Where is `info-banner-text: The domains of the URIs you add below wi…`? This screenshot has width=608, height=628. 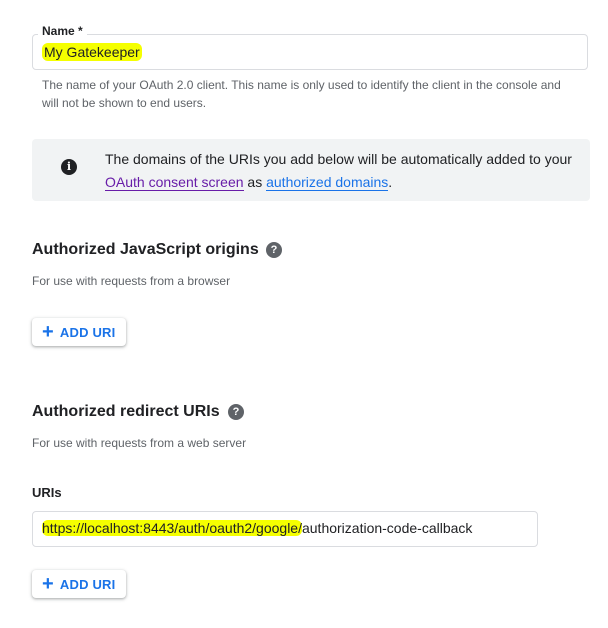
info-banner-text: The domains of the URIs you add below wi… is located at coordinates (340, 171).